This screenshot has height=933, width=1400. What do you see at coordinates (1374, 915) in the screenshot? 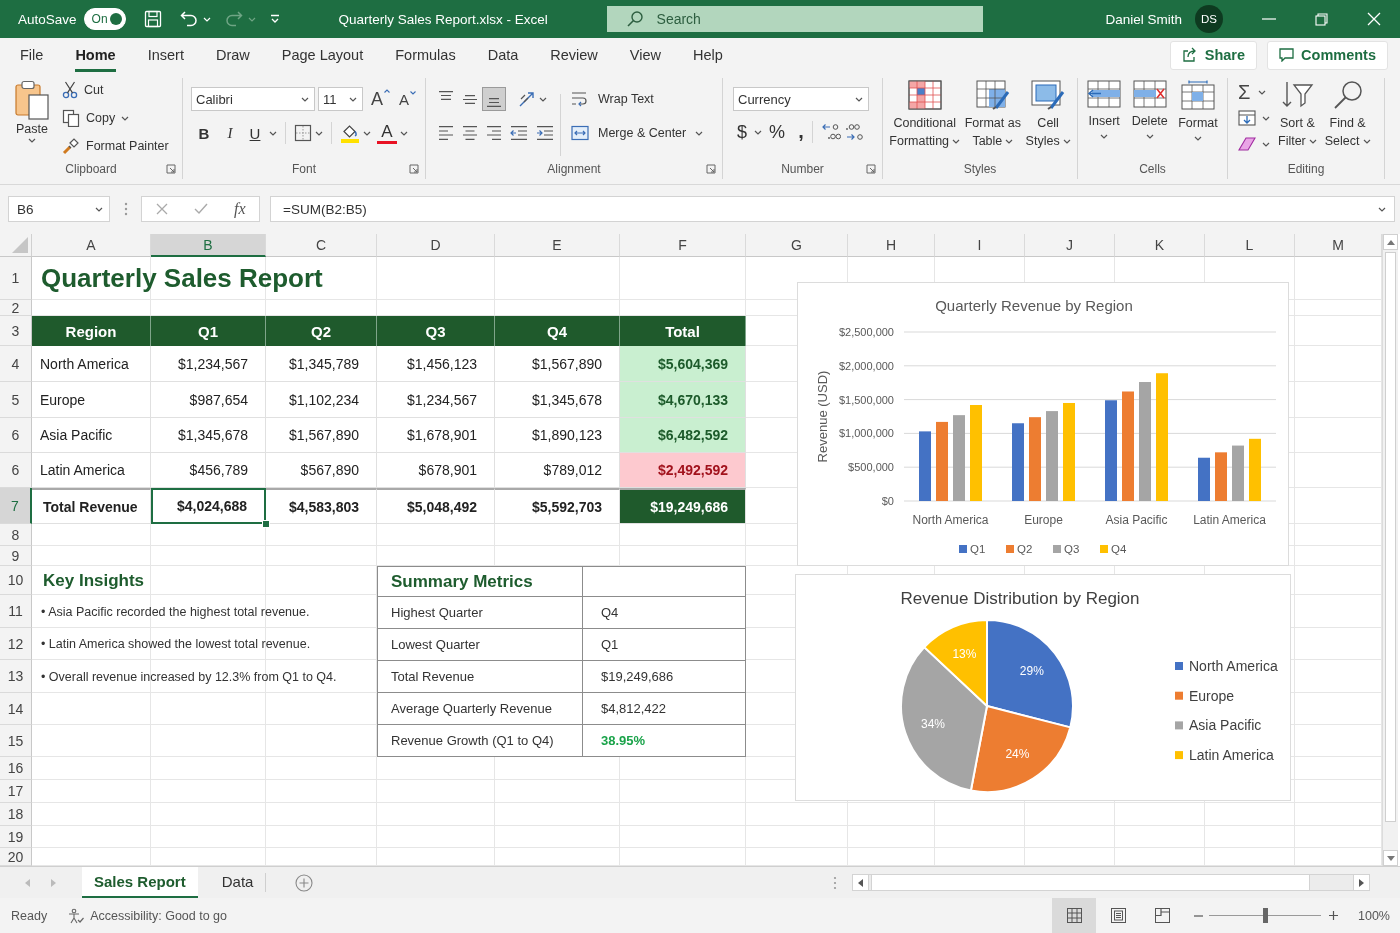
I see `zoom-level: 100%` at bounding box center [1374, 915].